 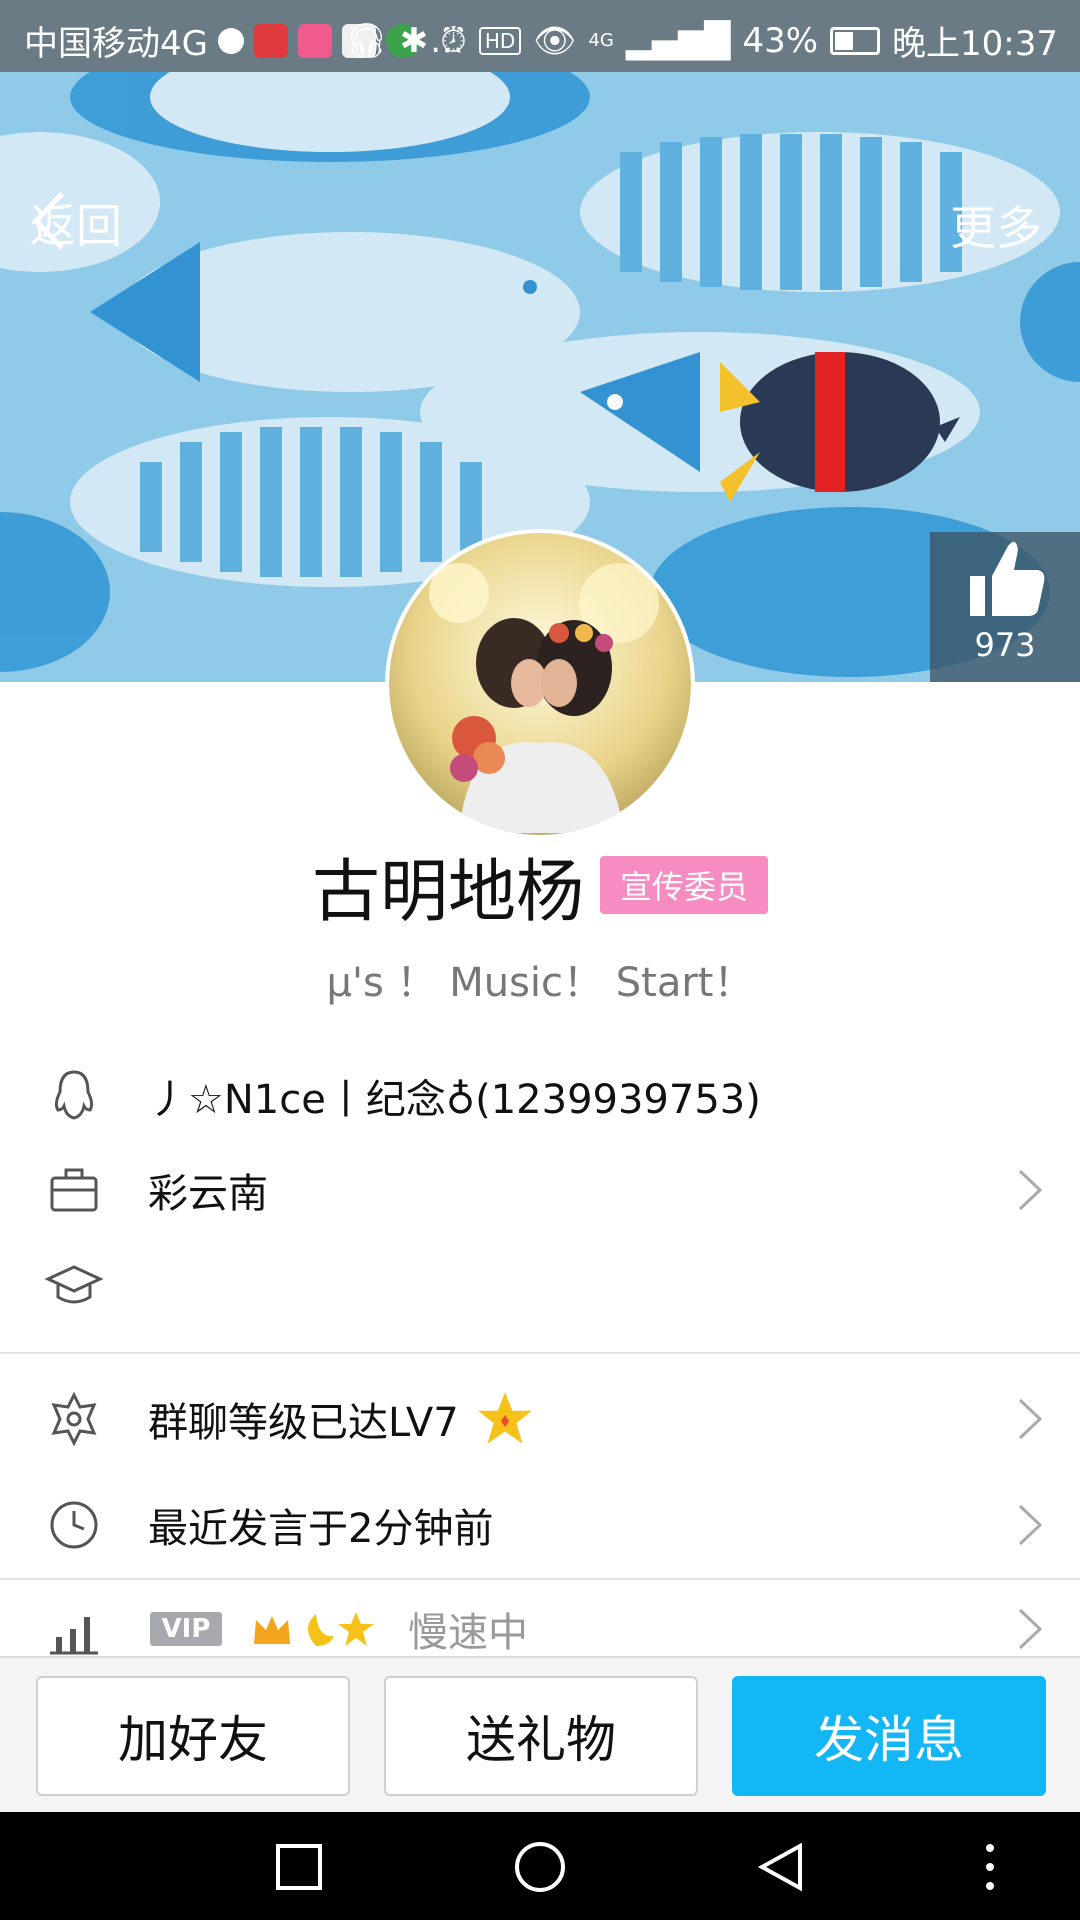 What do you see at coordinates (74, 1095) in the screenshot?
I see `qq-penguin-icon` at bounding box center [74, 1095].